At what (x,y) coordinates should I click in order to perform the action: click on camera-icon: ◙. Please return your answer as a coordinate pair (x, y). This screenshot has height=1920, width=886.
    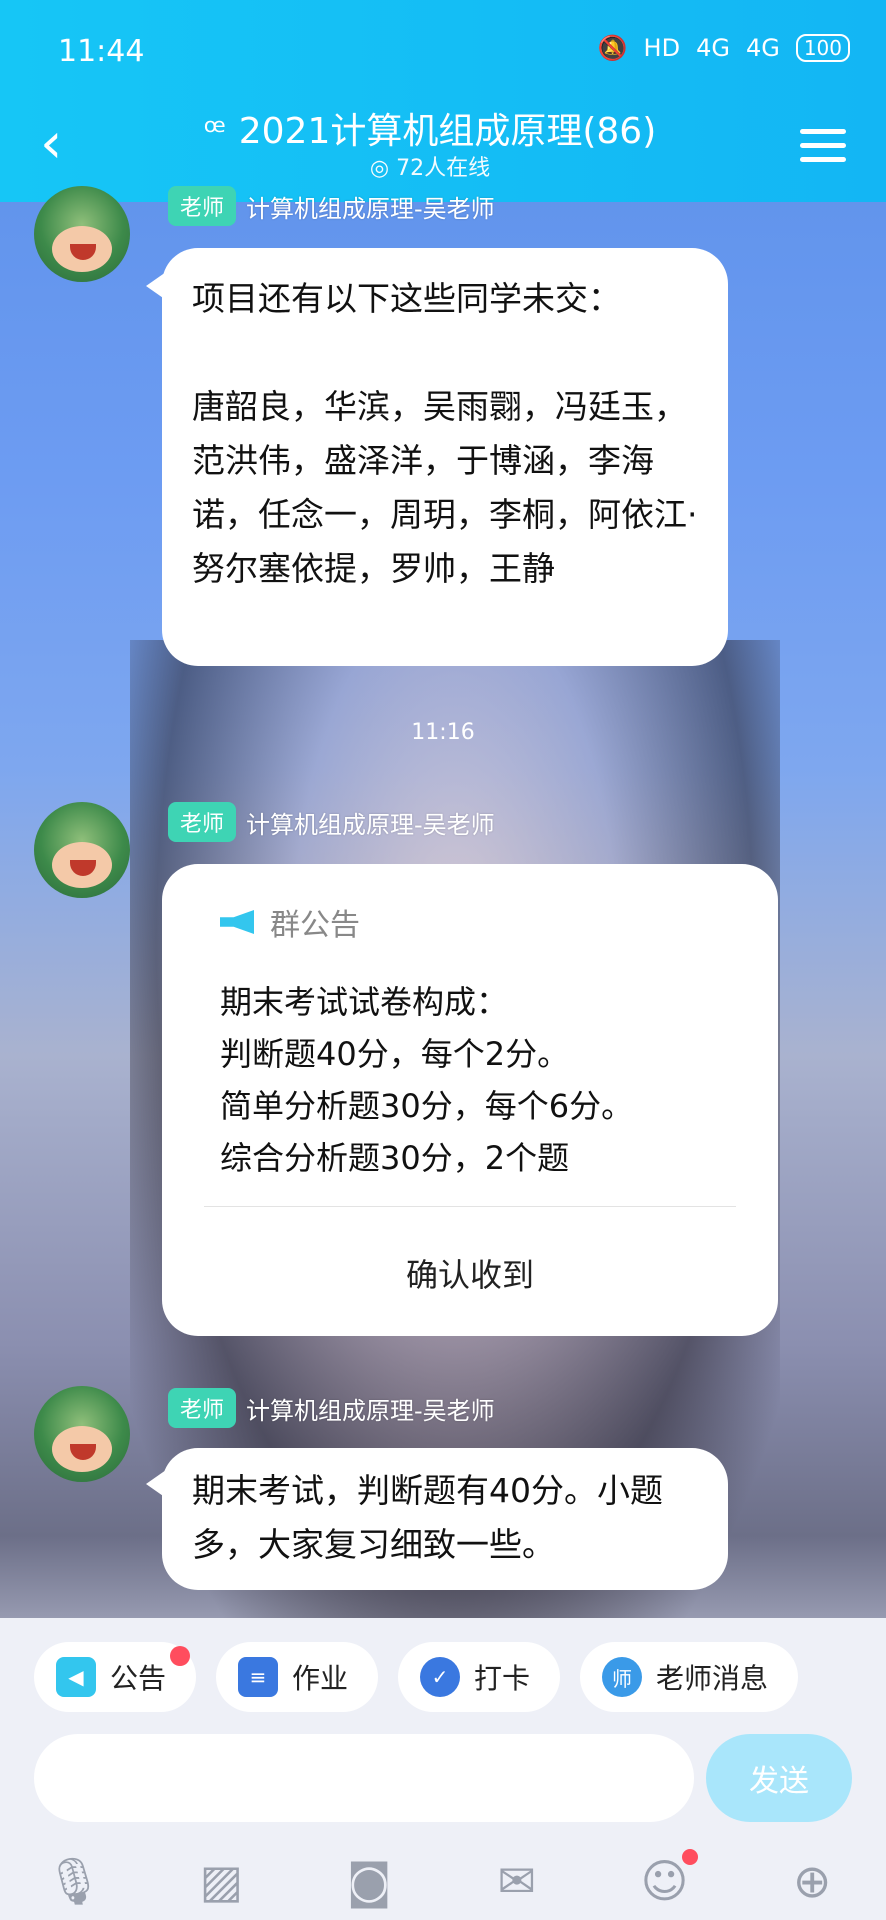
    Looking at the image, I should click on (369, 1881).